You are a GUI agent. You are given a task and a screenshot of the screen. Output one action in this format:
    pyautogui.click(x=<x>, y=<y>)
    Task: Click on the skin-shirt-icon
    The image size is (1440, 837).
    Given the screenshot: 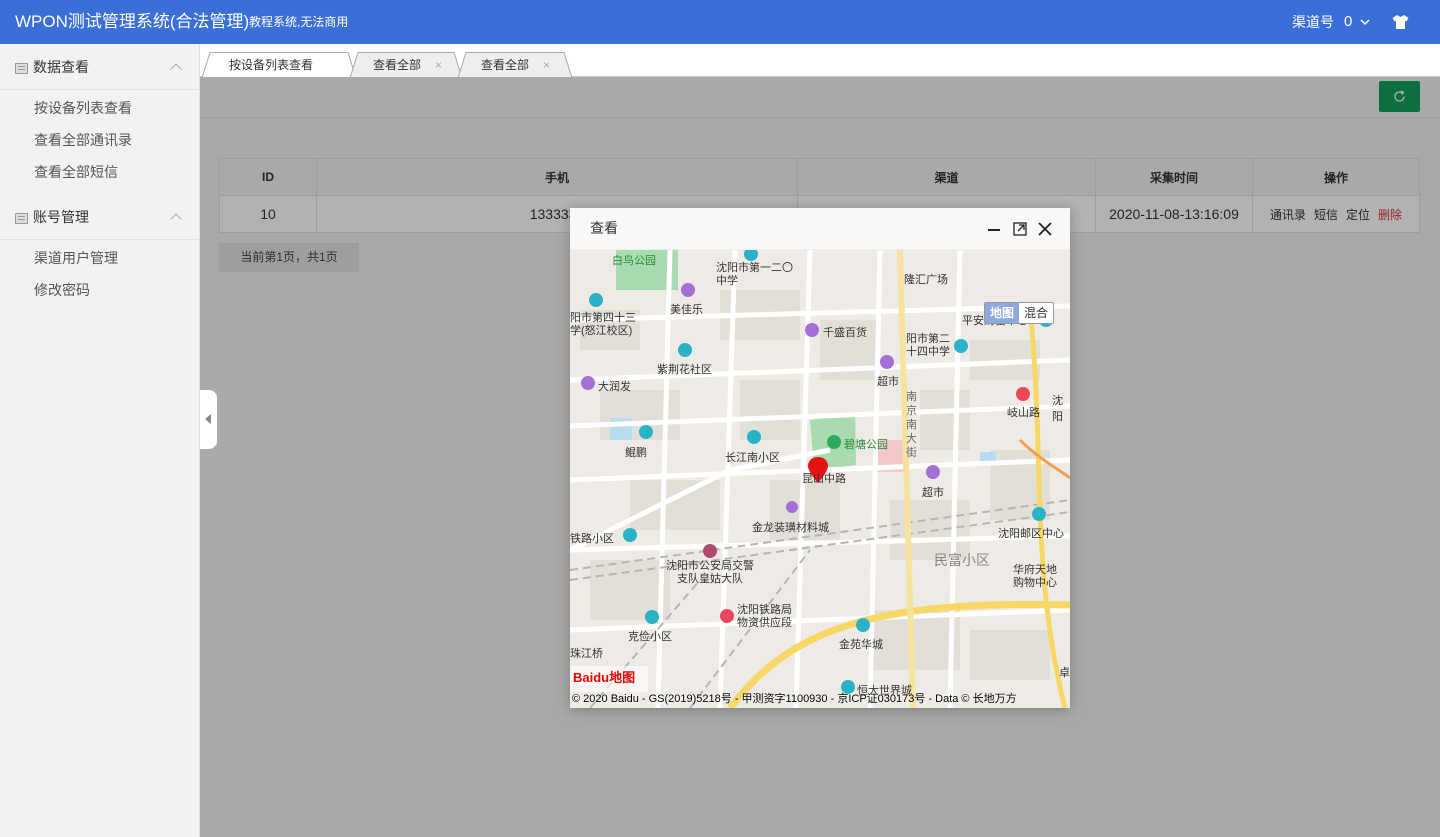 What is the action you would take?
    pyautogui.click(x=1400, y=22)
    